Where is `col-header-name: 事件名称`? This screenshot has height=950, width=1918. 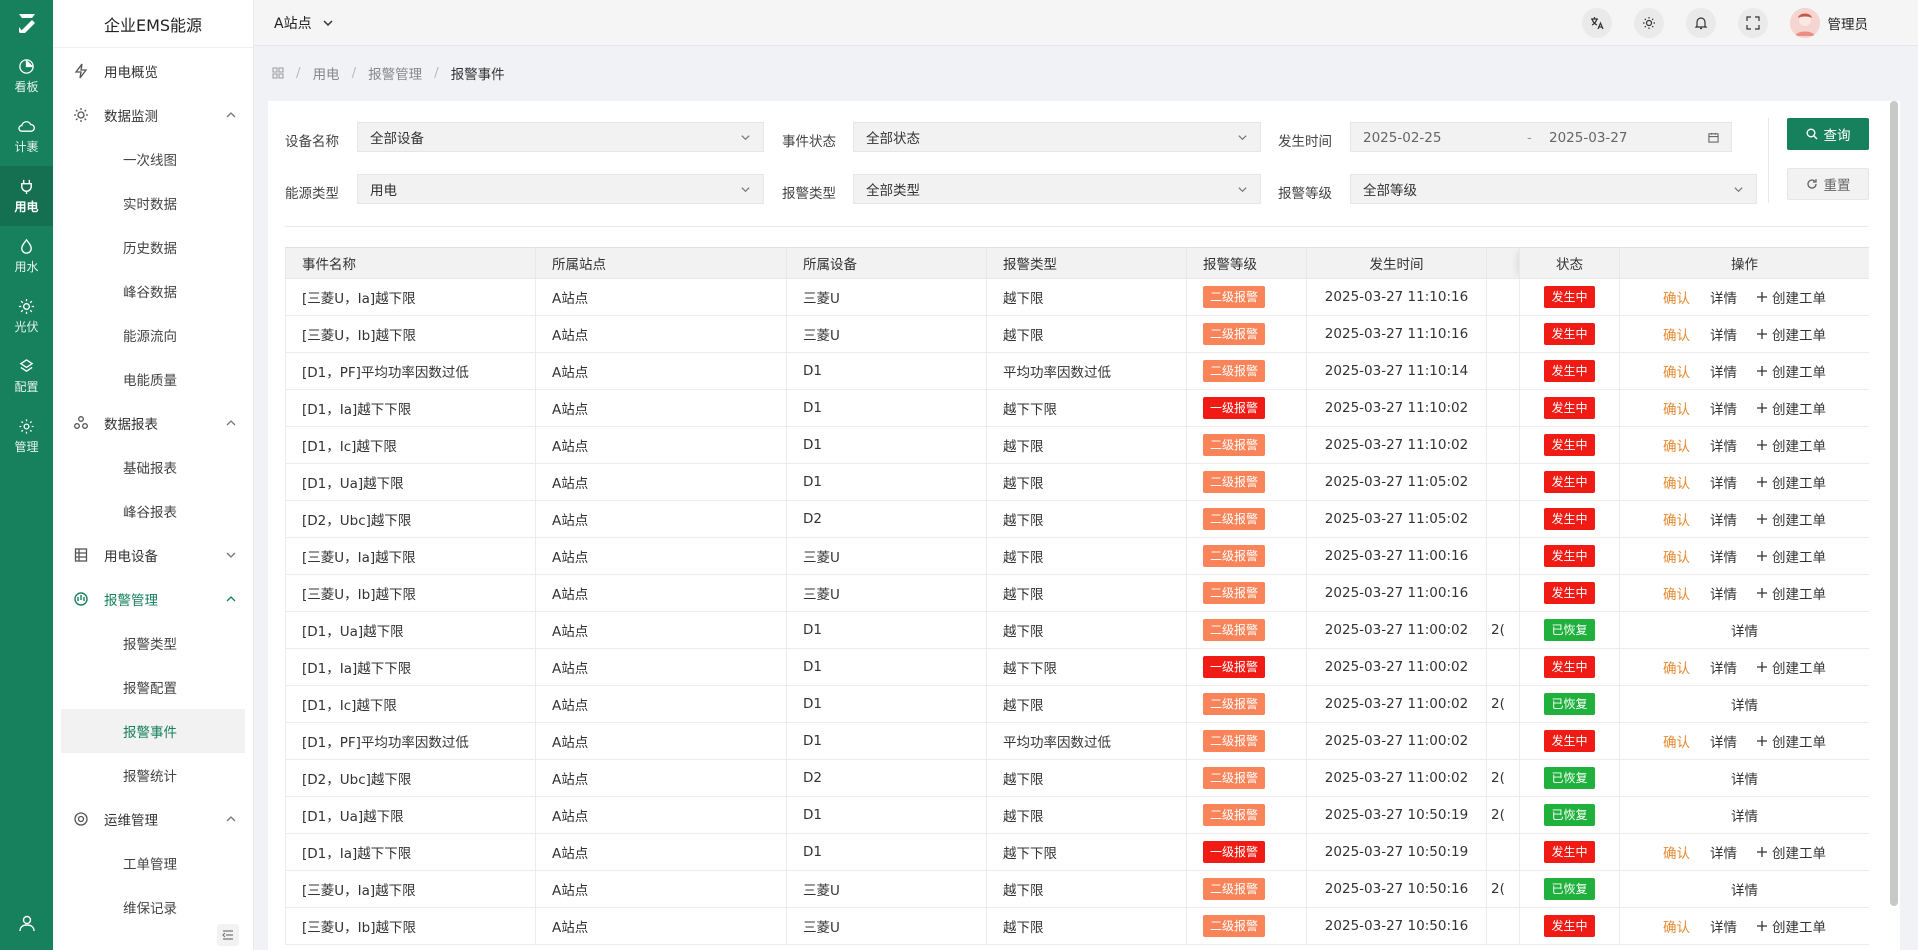 col-header-name: 事件名称 is located at coordinates (410, 263).